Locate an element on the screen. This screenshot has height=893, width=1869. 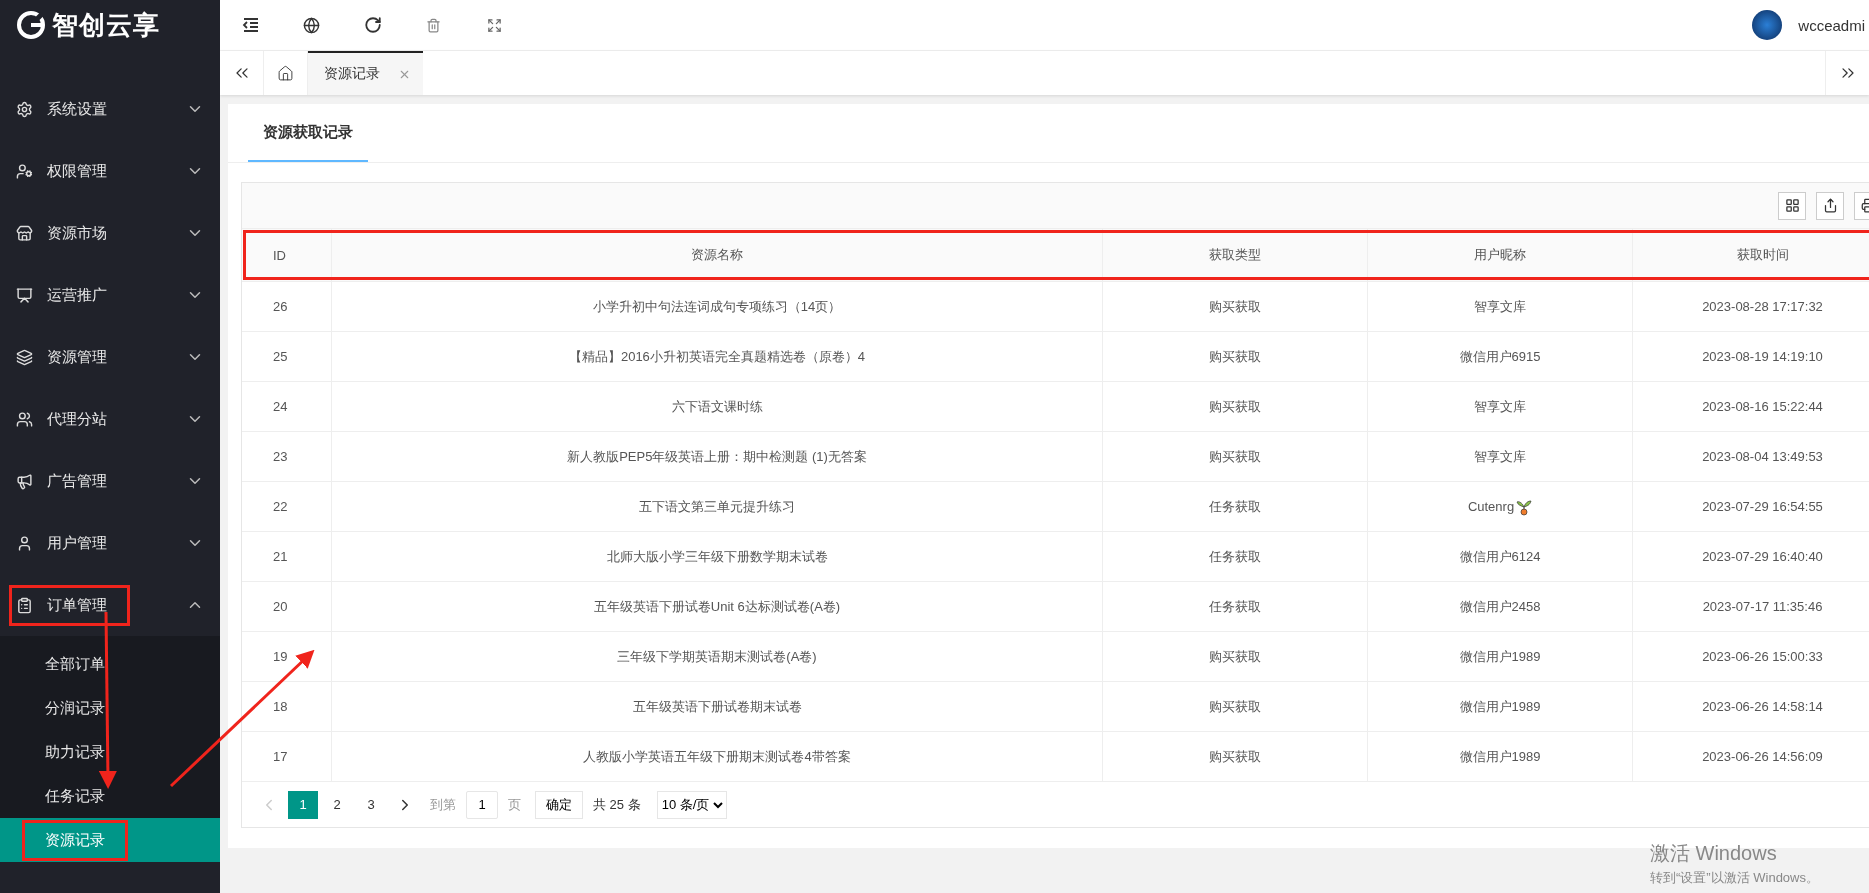
page-size-select: 10 条/页 is located at coordinates (691, 804).